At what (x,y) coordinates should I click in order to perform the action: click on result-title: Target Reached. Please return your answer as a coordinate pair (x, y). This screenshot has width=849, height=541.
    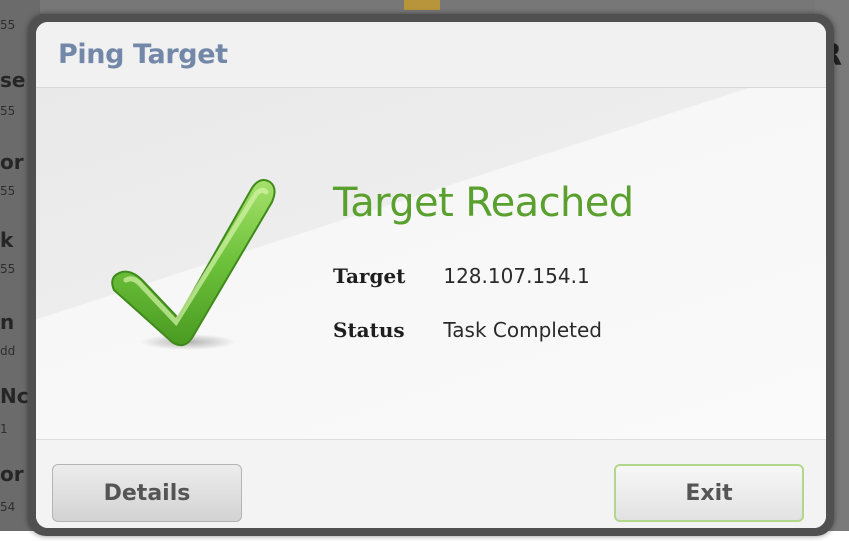
    Looking at the image, I should click on (483, 203).